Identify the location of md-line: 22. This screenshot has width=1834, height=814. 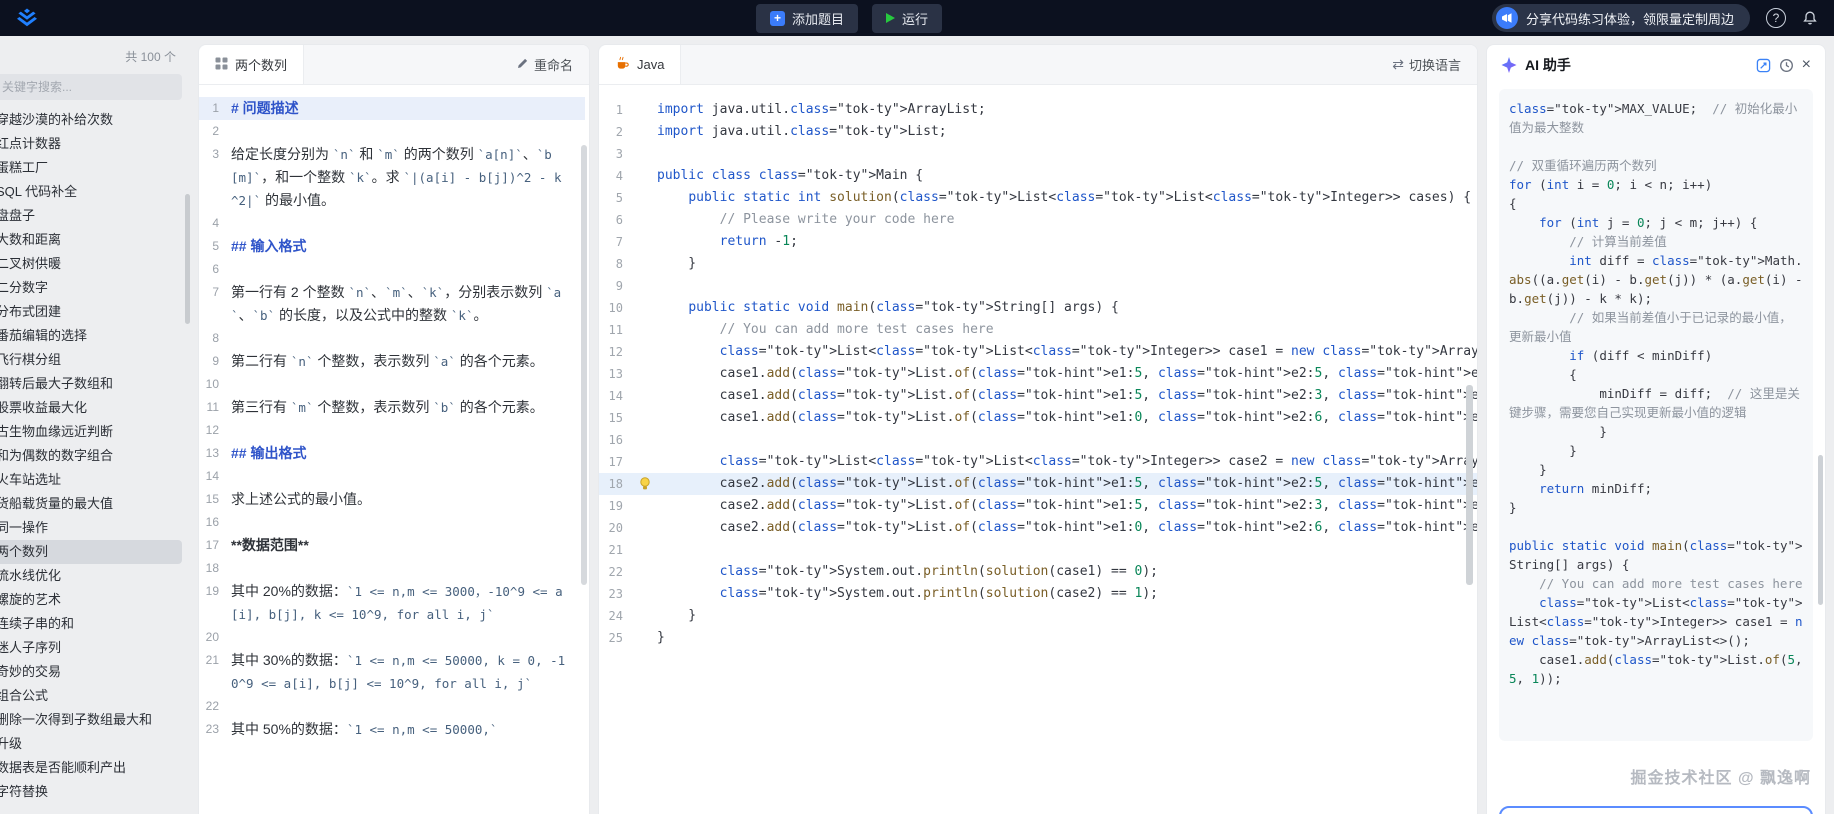
(392, 706).